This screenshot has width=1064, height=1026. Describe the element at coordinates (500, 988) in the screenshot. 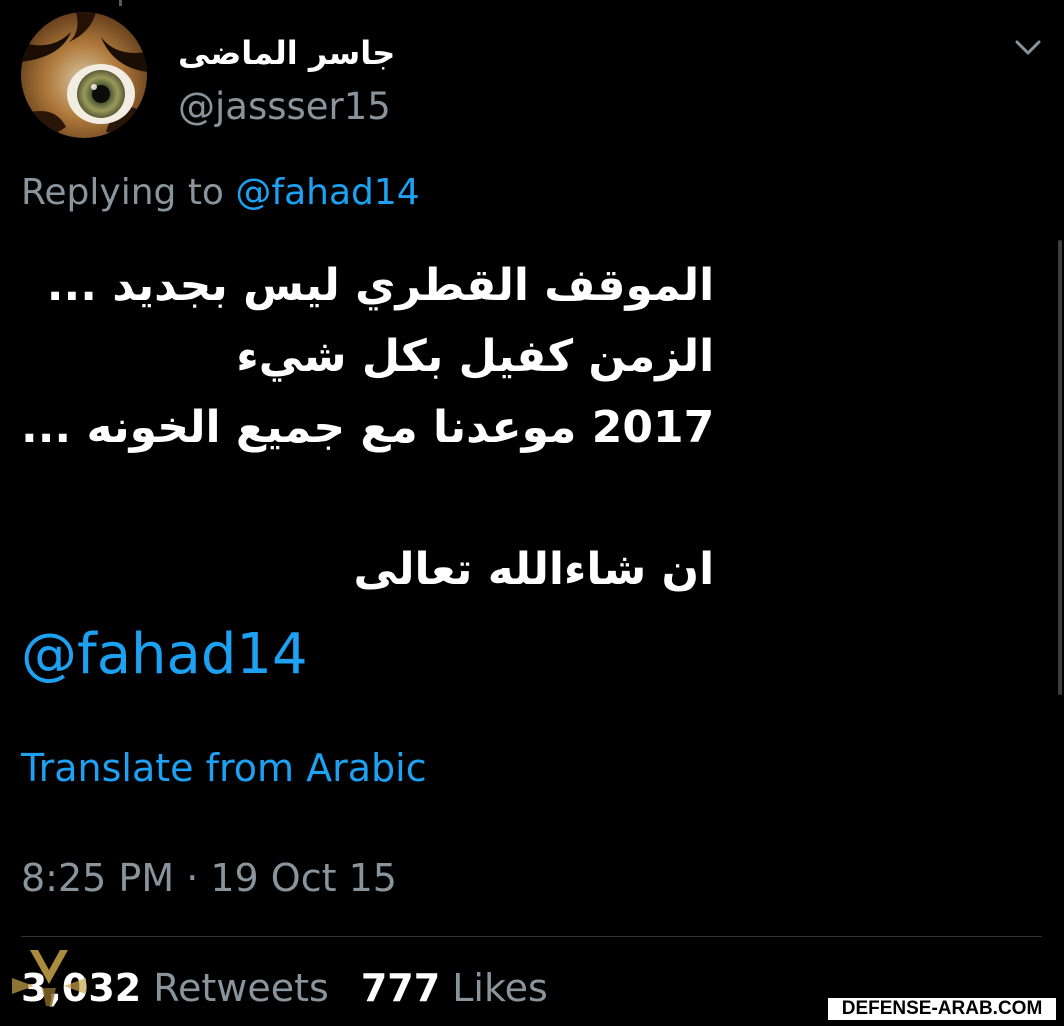

I see `likes-label: Likes` at that location.